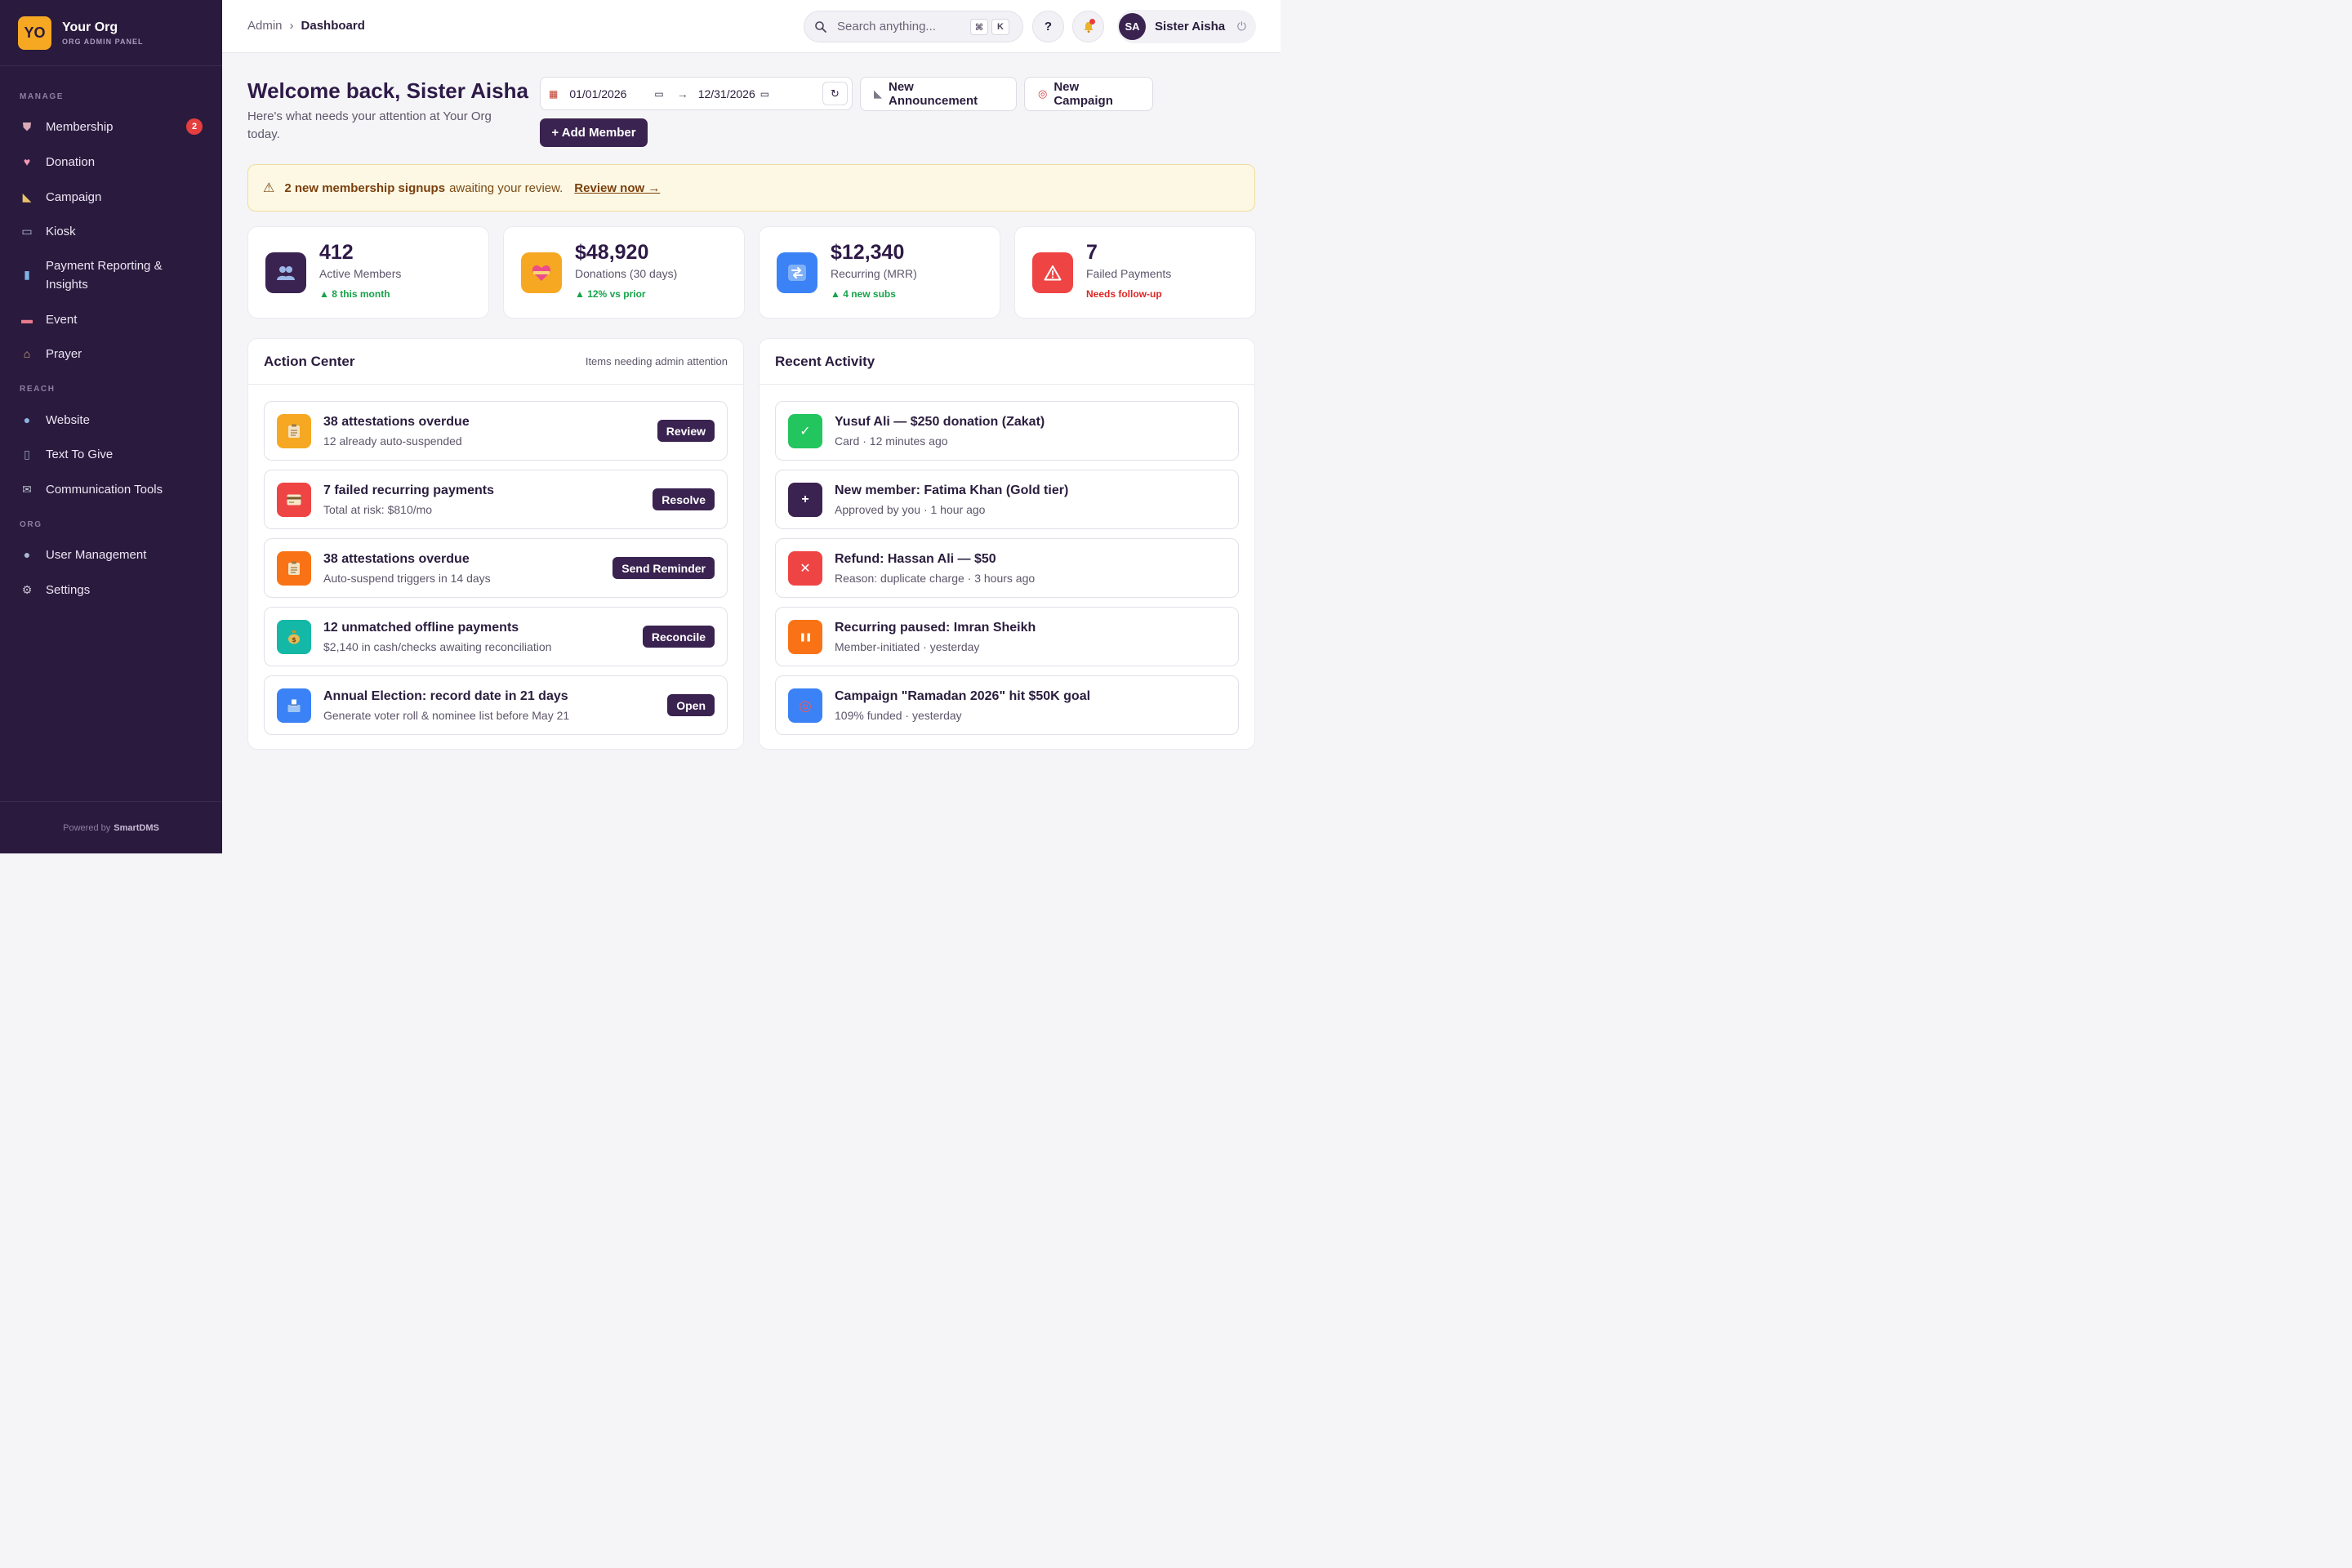  I want to click on review-now-link: Review now →, so click(617, 188).